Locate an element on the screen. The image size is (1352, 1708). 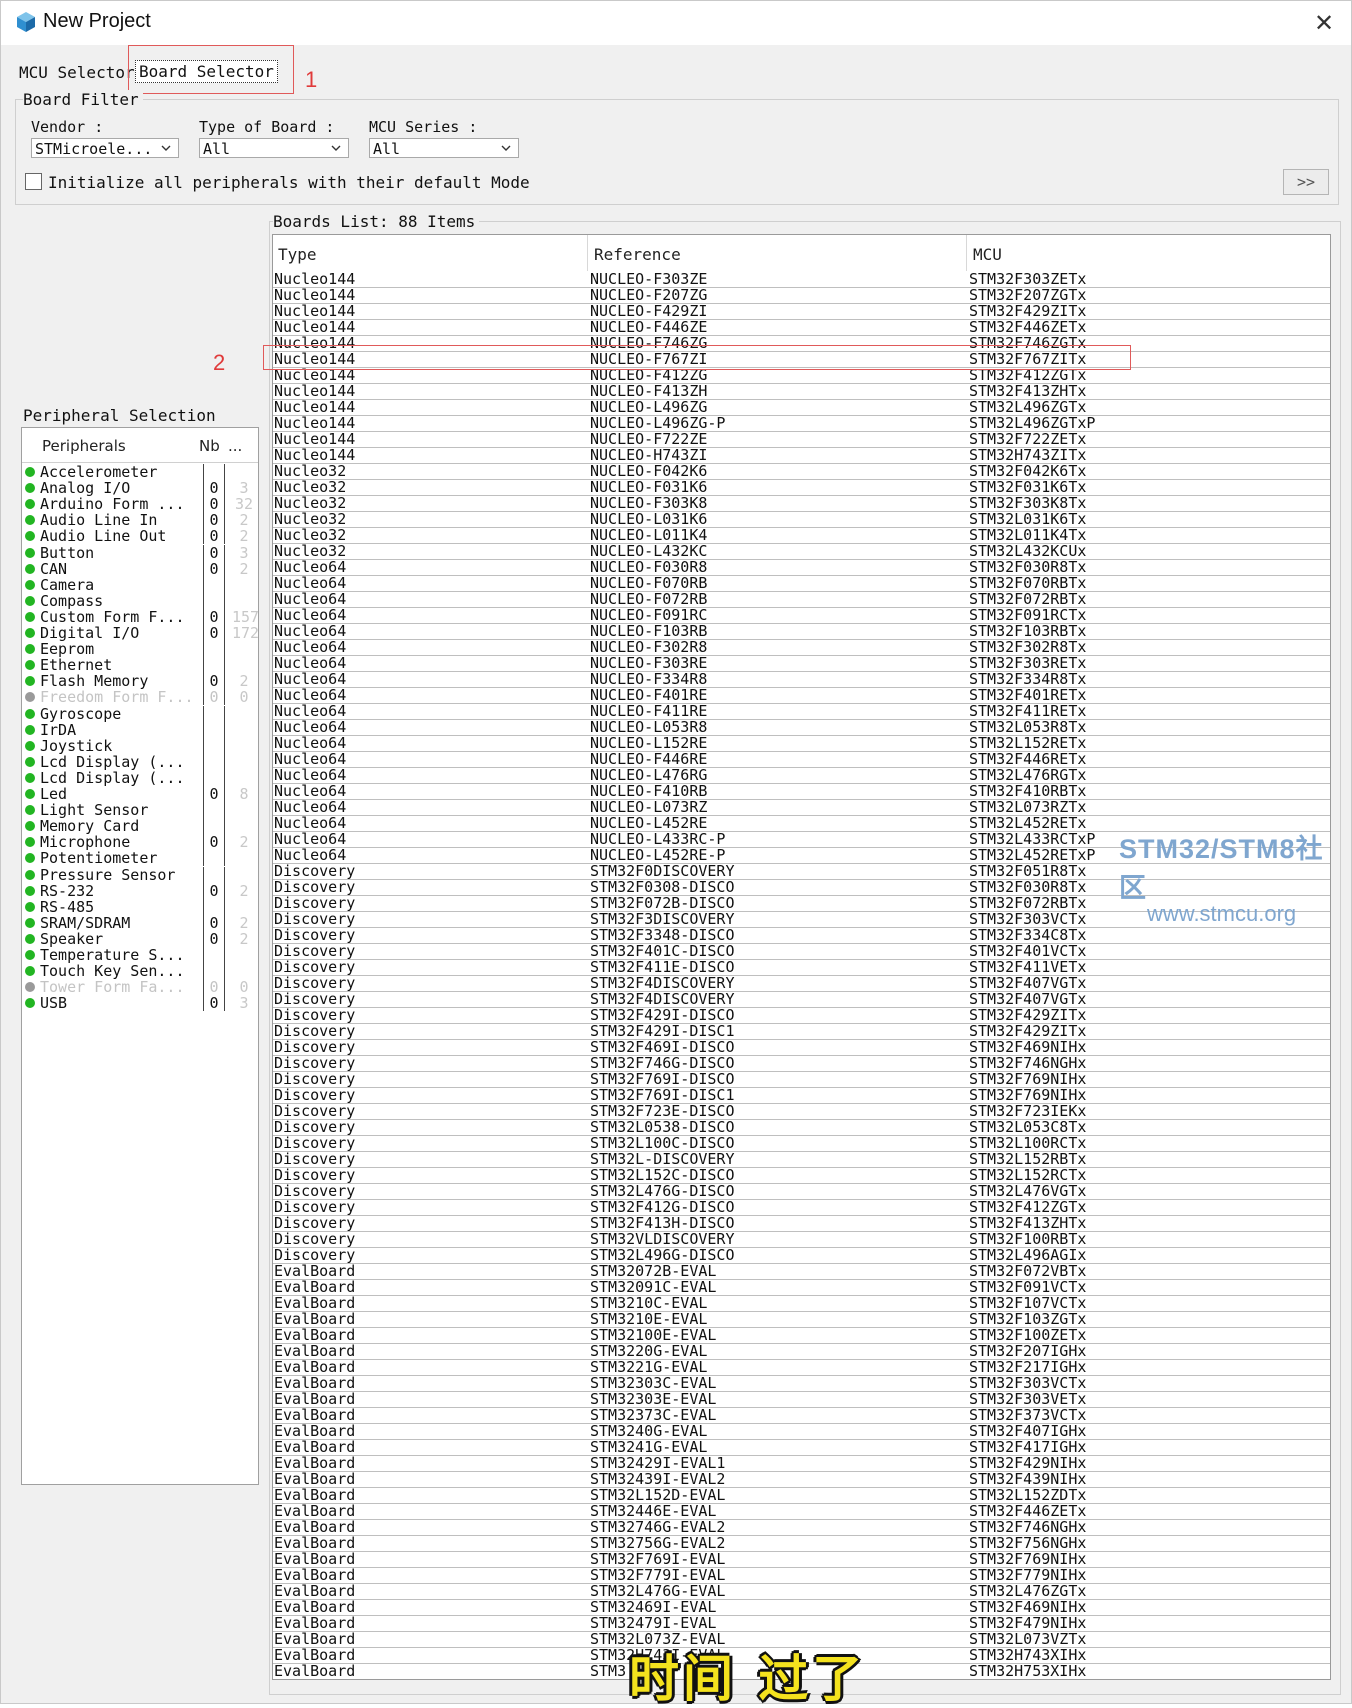
board-row: Nucleo144 NUCLEO-F446ZE STM32F446ZETx is located at coordinates (801, 327).